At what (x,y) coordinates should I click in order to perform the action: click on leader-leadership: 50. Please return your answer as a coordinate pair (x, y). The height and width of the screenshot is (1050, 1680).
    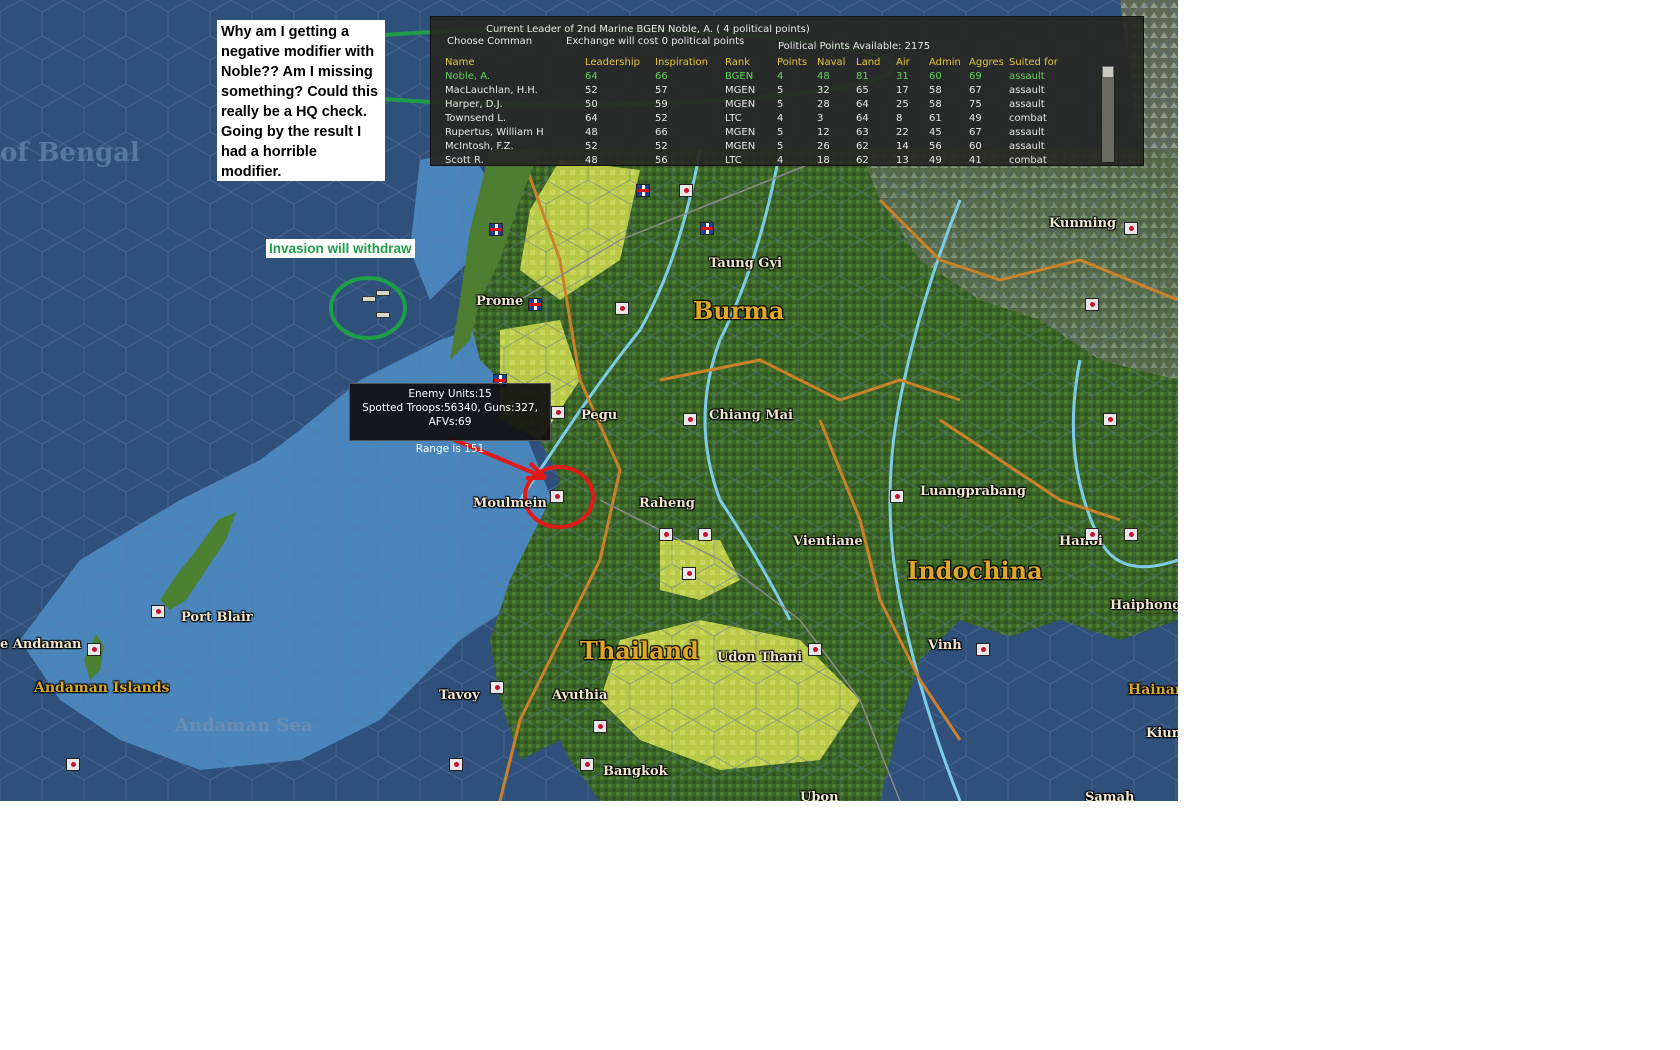
    Looking at the image, I should click on (591, 104).